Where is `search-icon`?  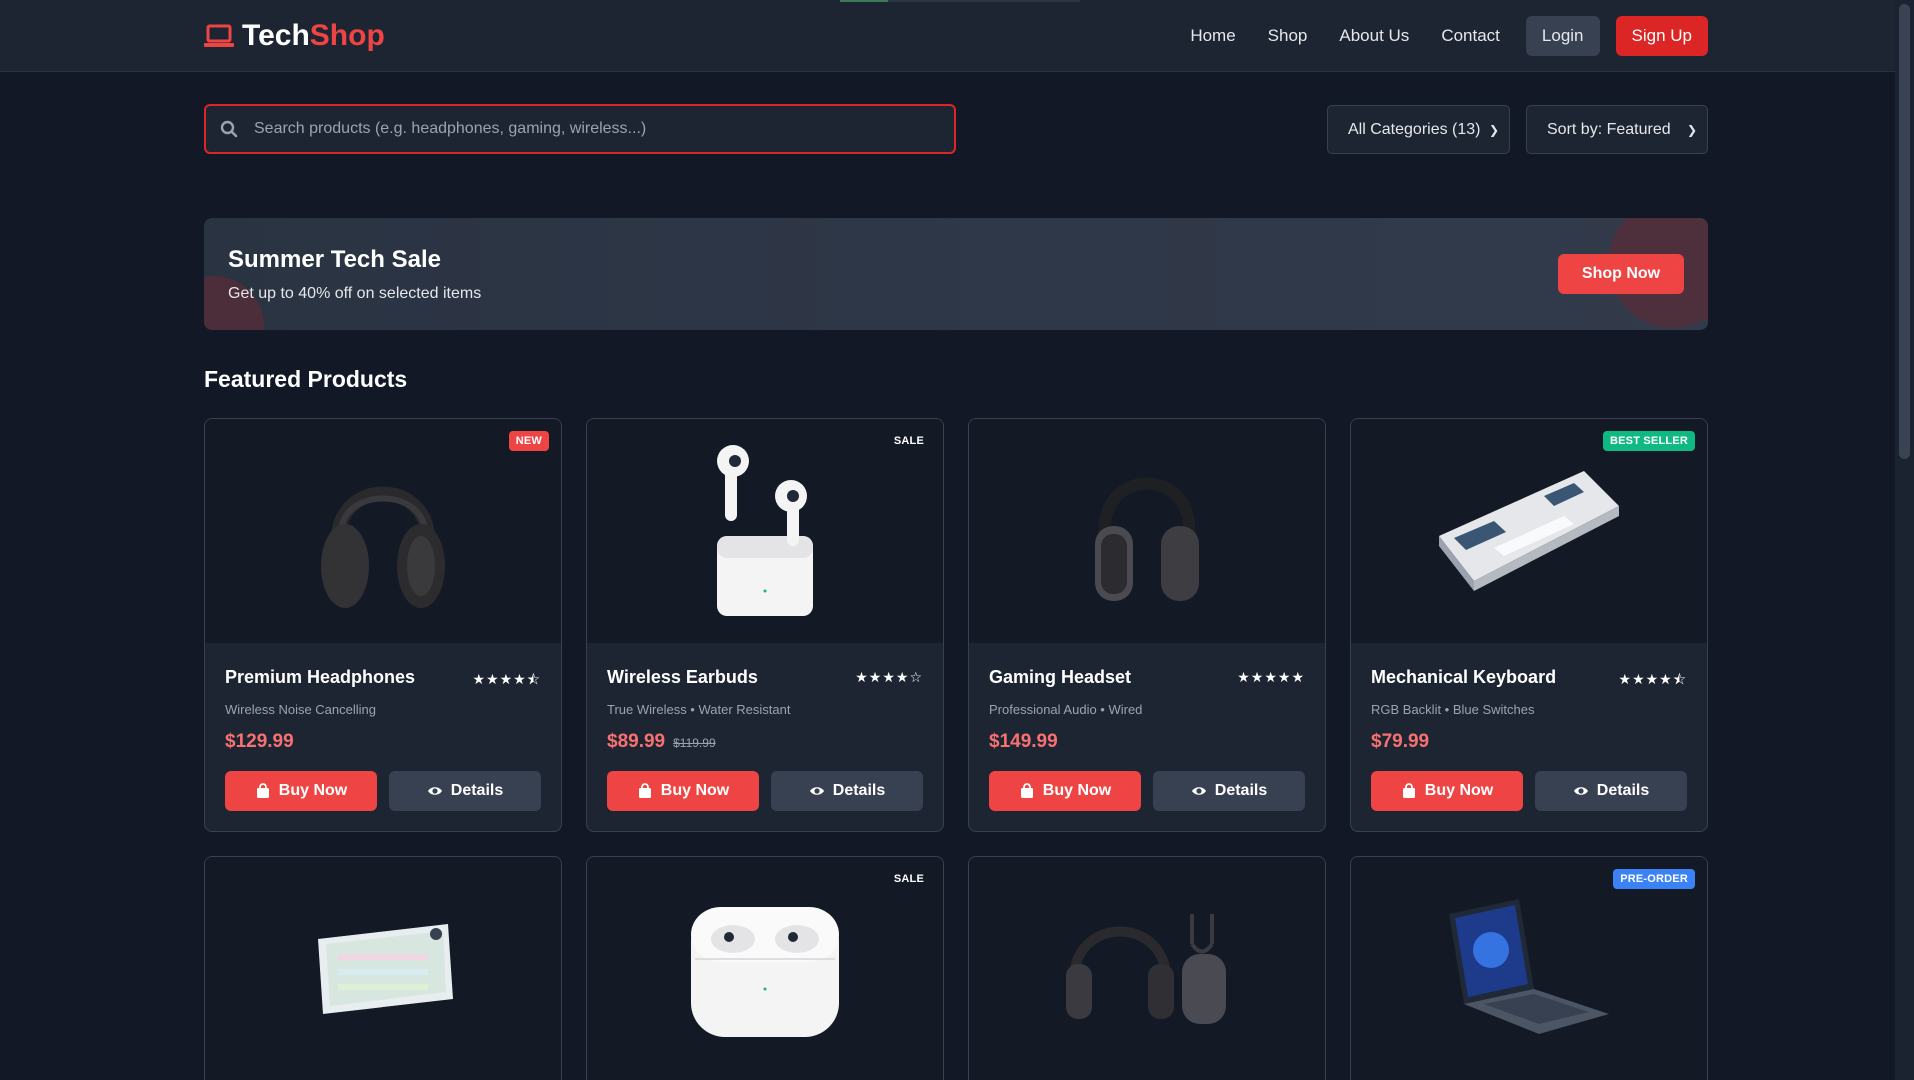 search-icon is located at coordinates (229, 129).